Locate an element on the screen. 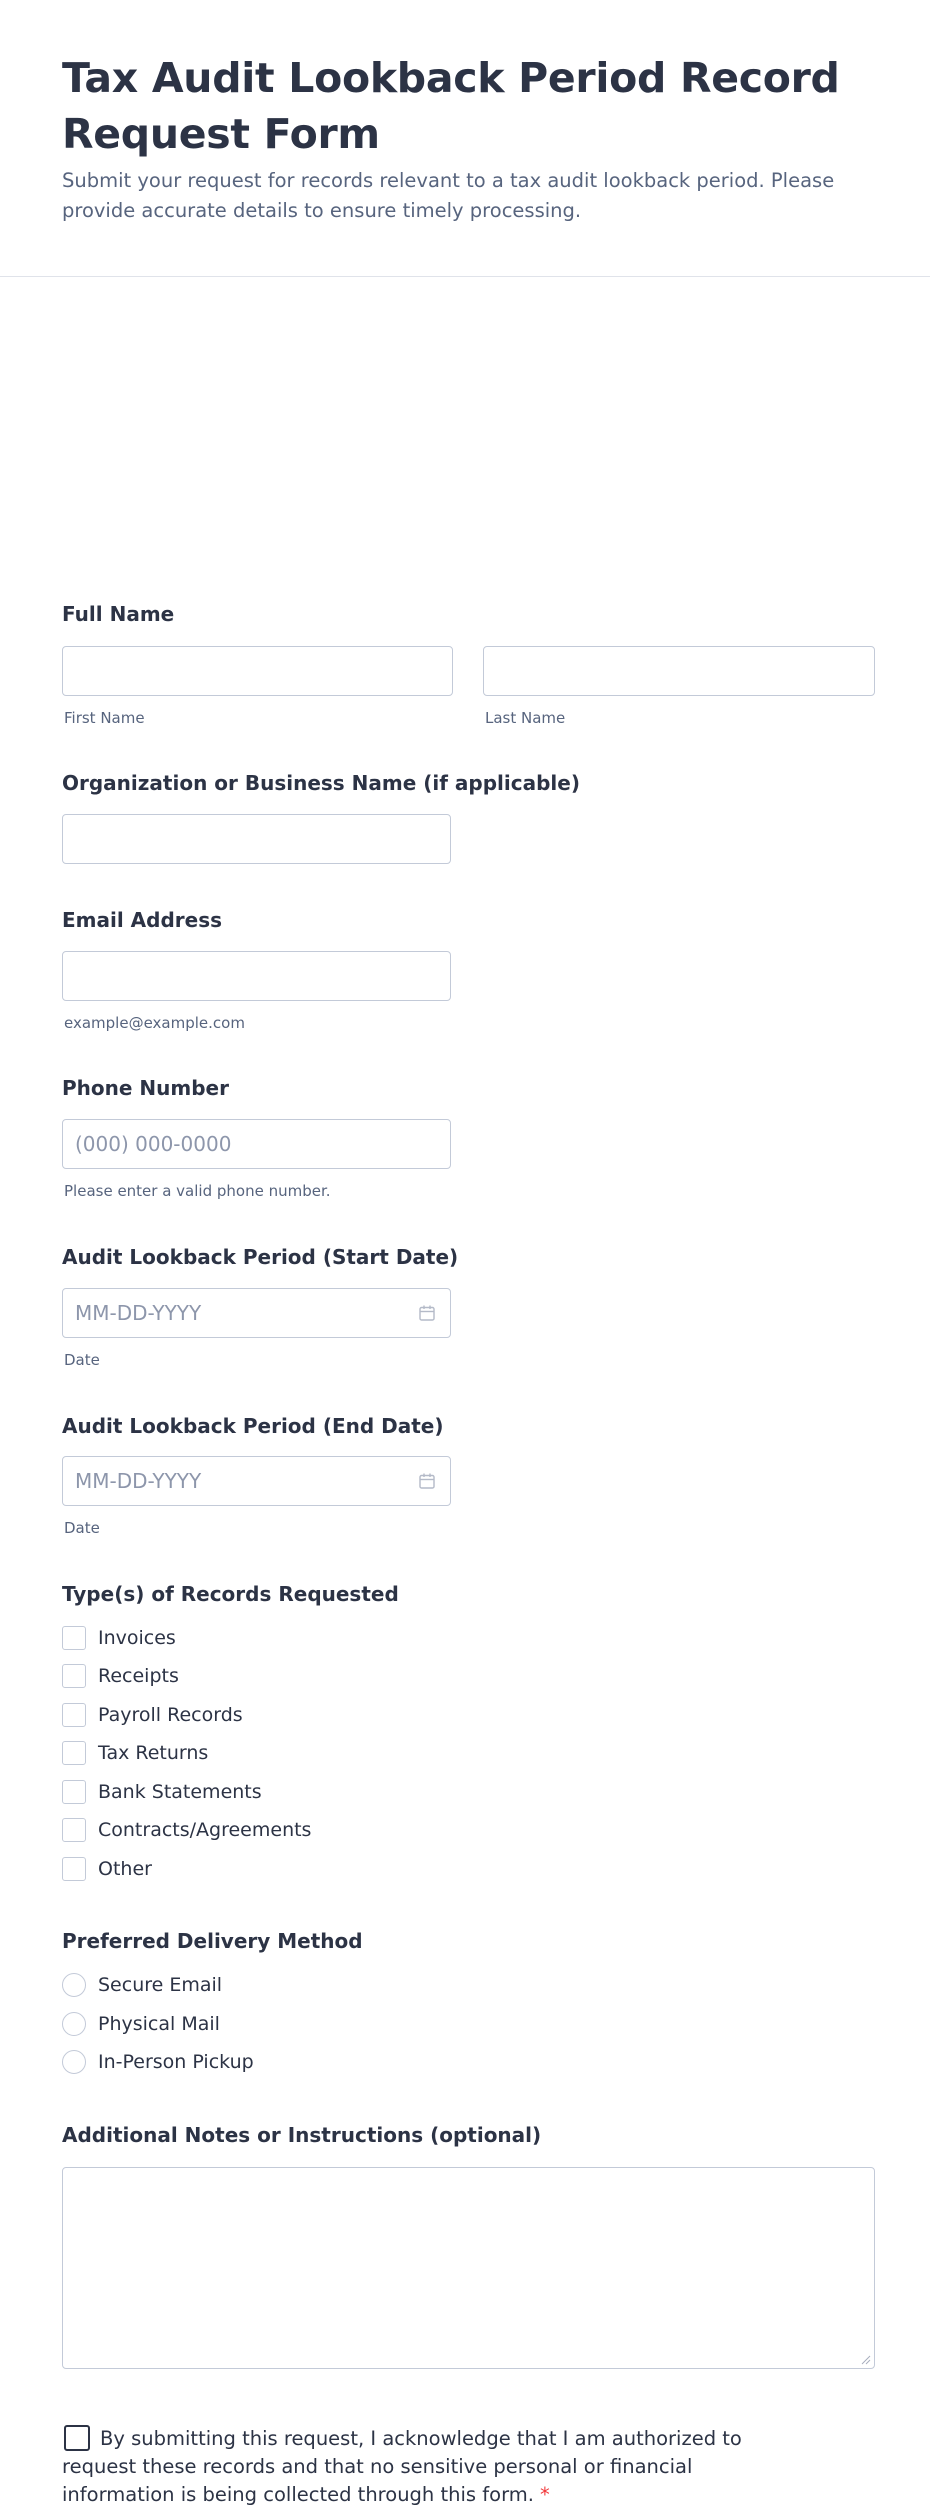 The image size is (930, 2509). consent-checkbox is located at coordinates (77, 2438).